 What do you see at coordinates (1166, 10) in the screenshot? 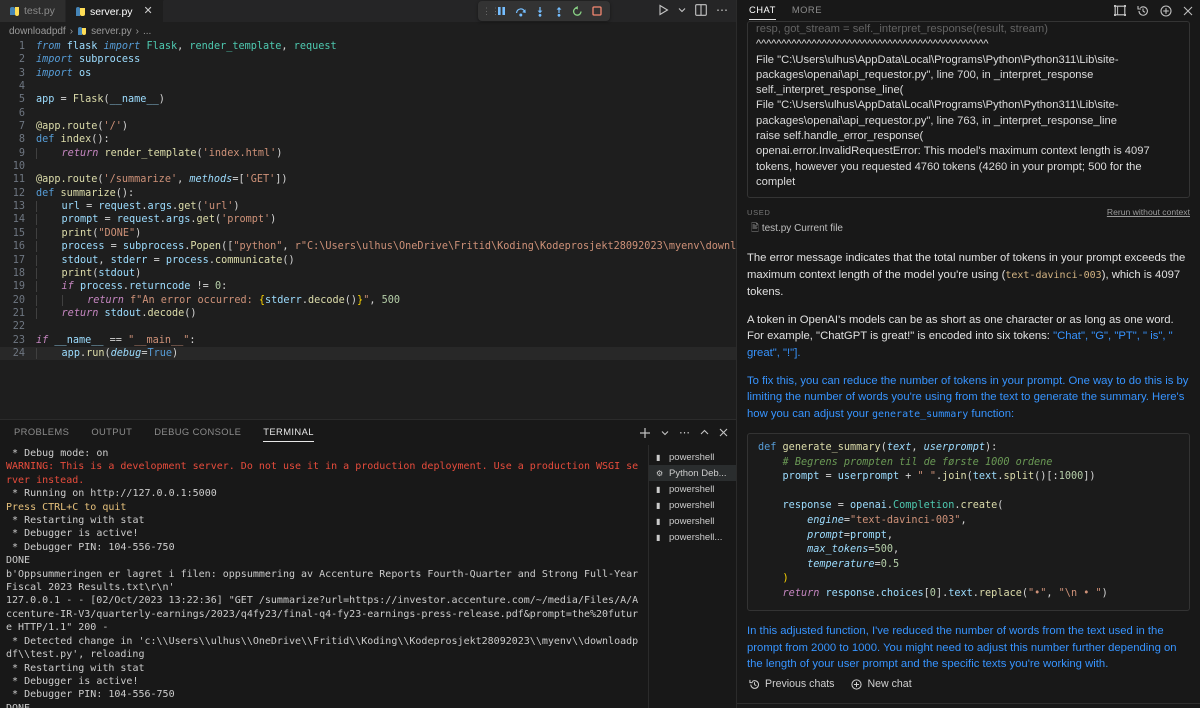
I see `new-chat-icon` at bounding box center [1166, 10].